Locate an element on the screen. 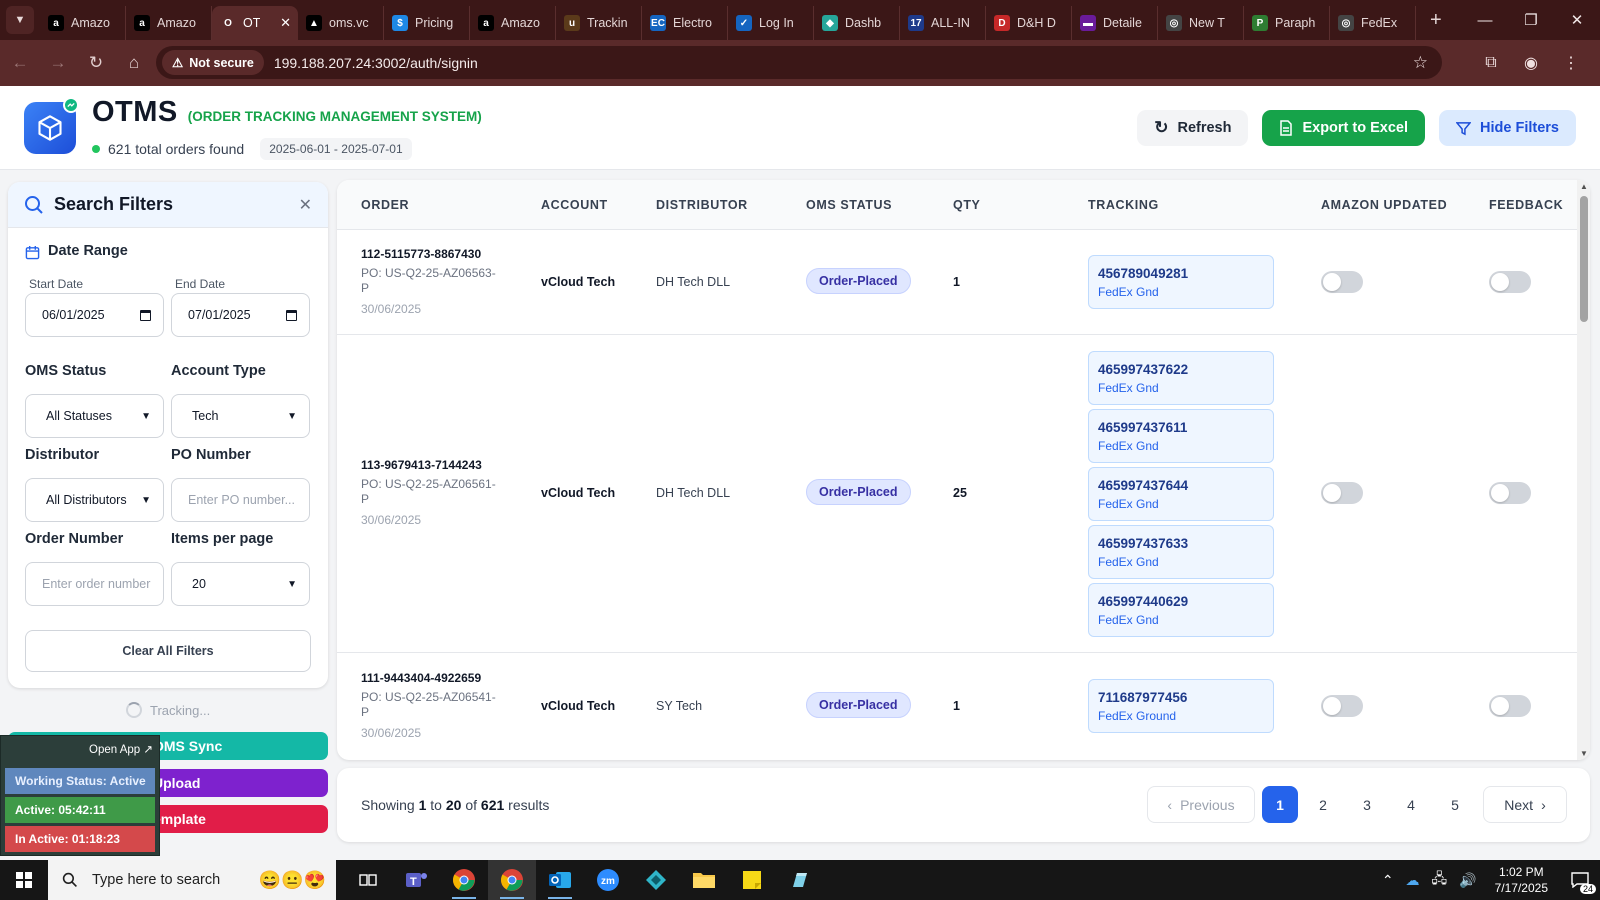 This screenshot has height=900, width=1600. browser-tab: 17 ALL-IN is located at coordinates (943, 23).